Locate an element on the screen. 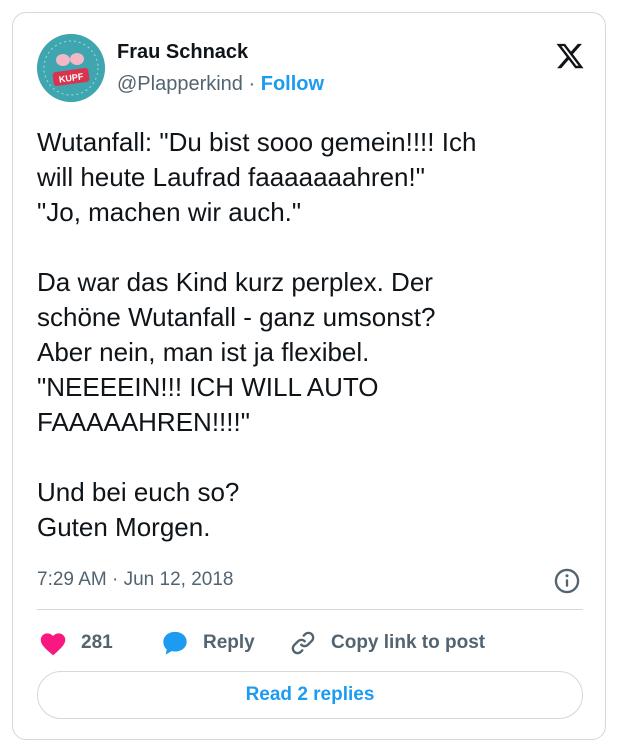  reply-button: Reply is located at coordinates (208, 643).